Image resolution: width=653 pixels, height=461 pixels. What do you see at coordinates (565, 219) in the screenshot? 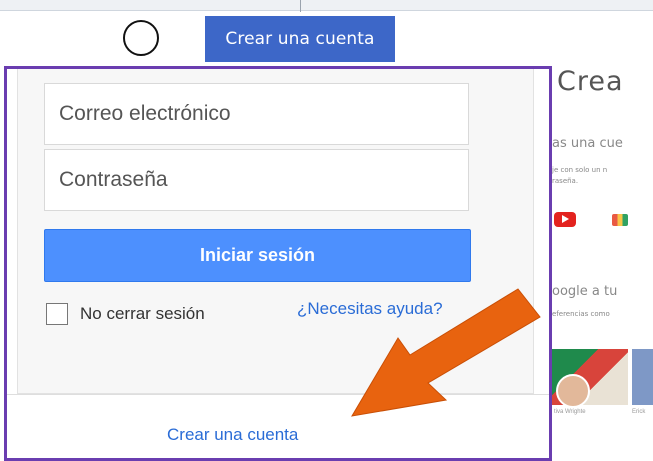
I see `youtube-icon` at bounding box center [565, 219].